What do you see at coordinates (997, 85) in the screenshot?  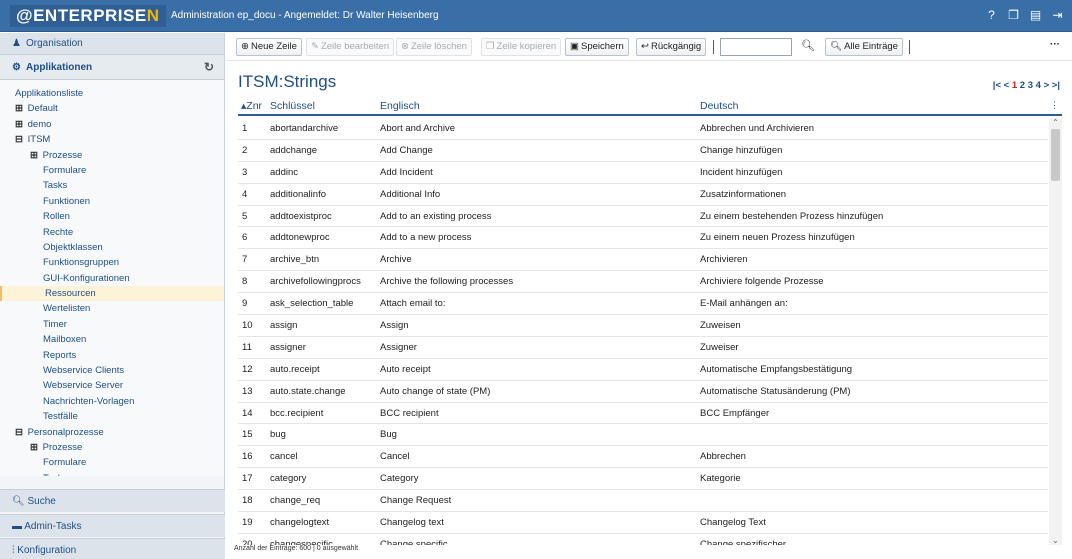 I see `first-page-link: |<` at bounding box center [997, 85].